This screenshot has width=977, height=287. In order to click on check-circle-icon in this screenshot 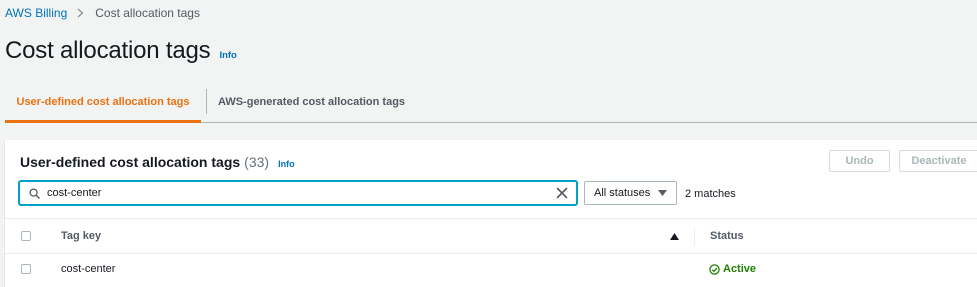, I will do `click(714, 269)`.